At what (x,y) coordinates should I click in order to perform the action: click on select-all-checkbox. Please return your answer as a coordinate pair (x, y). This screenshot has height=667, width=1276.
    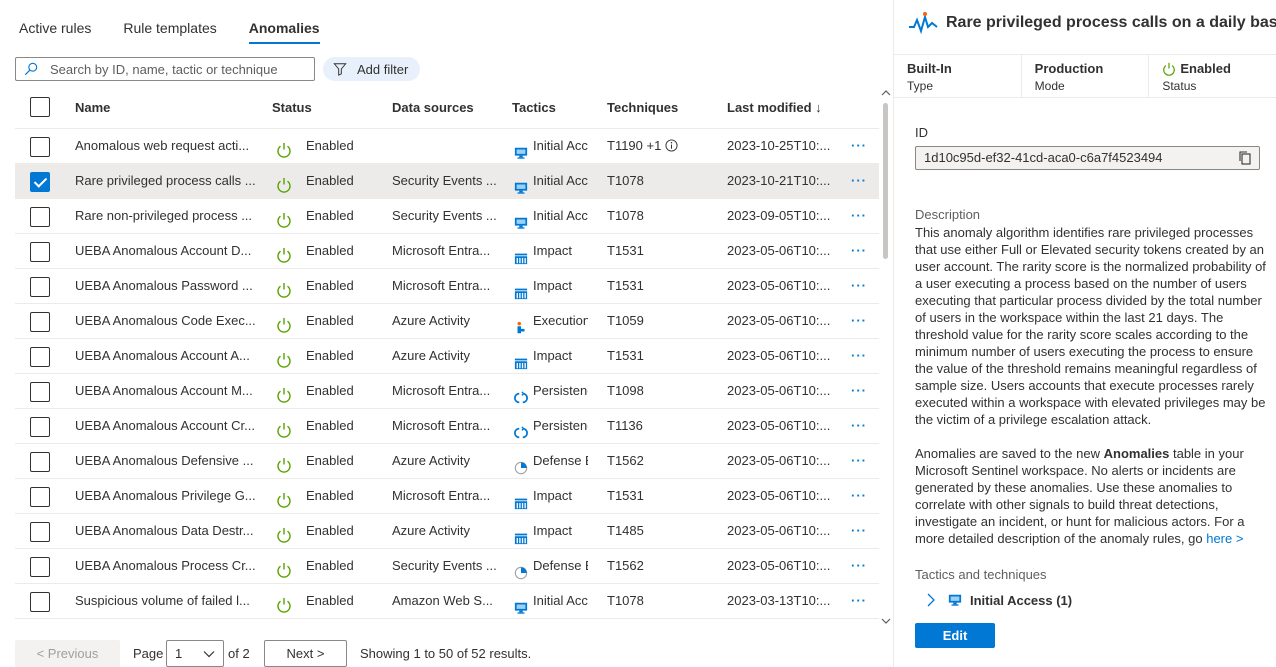
    Looking at the image, I should click on (40, 107).